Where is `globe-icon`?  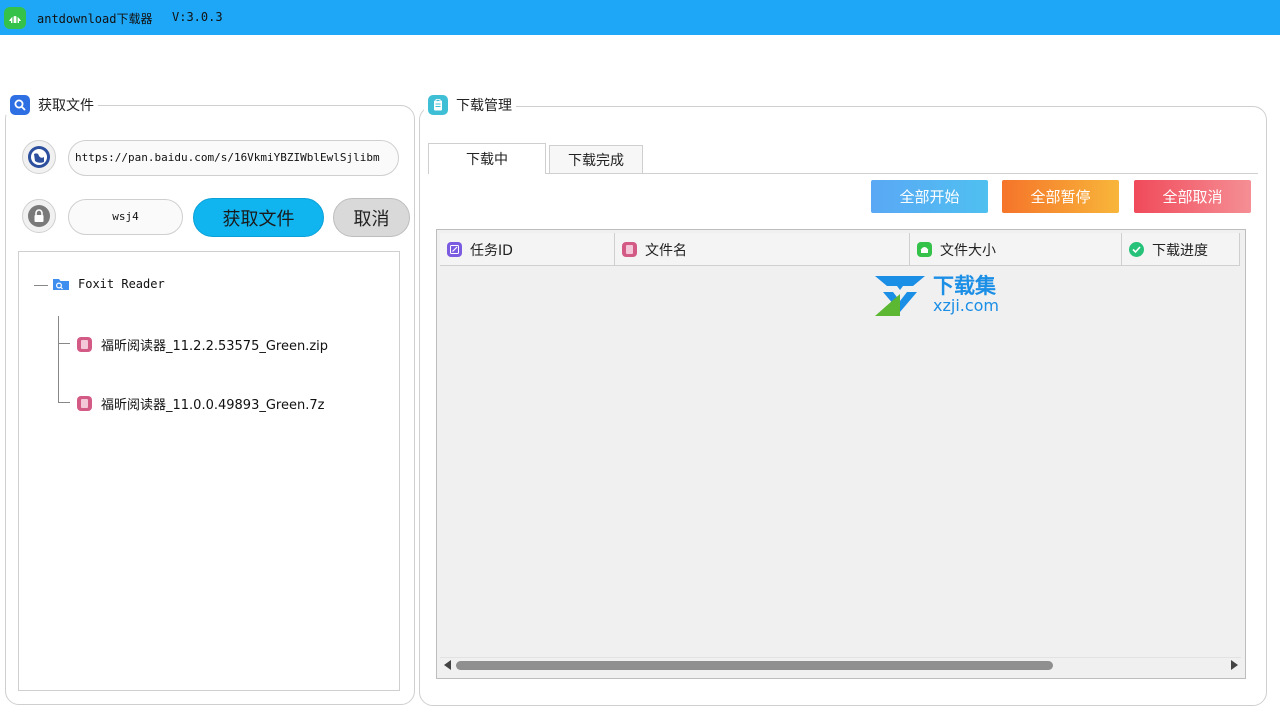
globe-icon is located at coordinates (39, 157).